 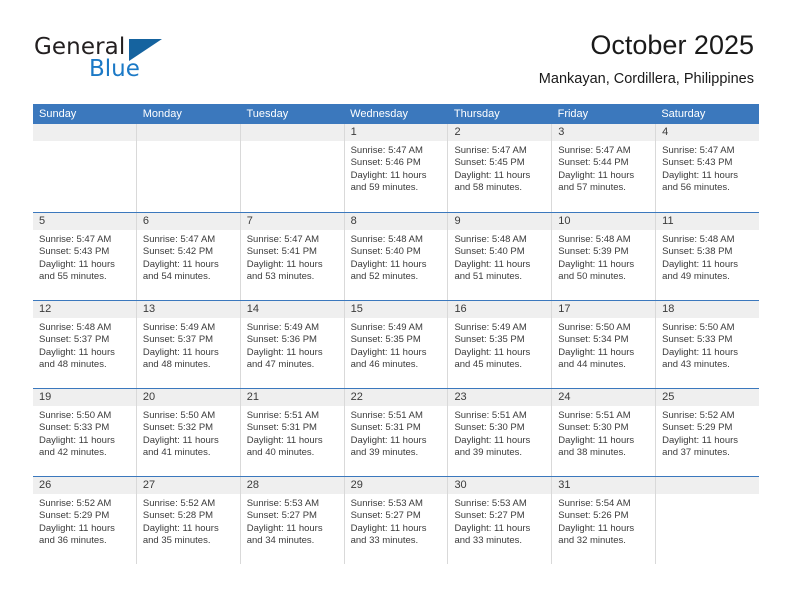 I want to click on sunset-text: Sunset: 5:40 PM, so click(x=489, y=252).